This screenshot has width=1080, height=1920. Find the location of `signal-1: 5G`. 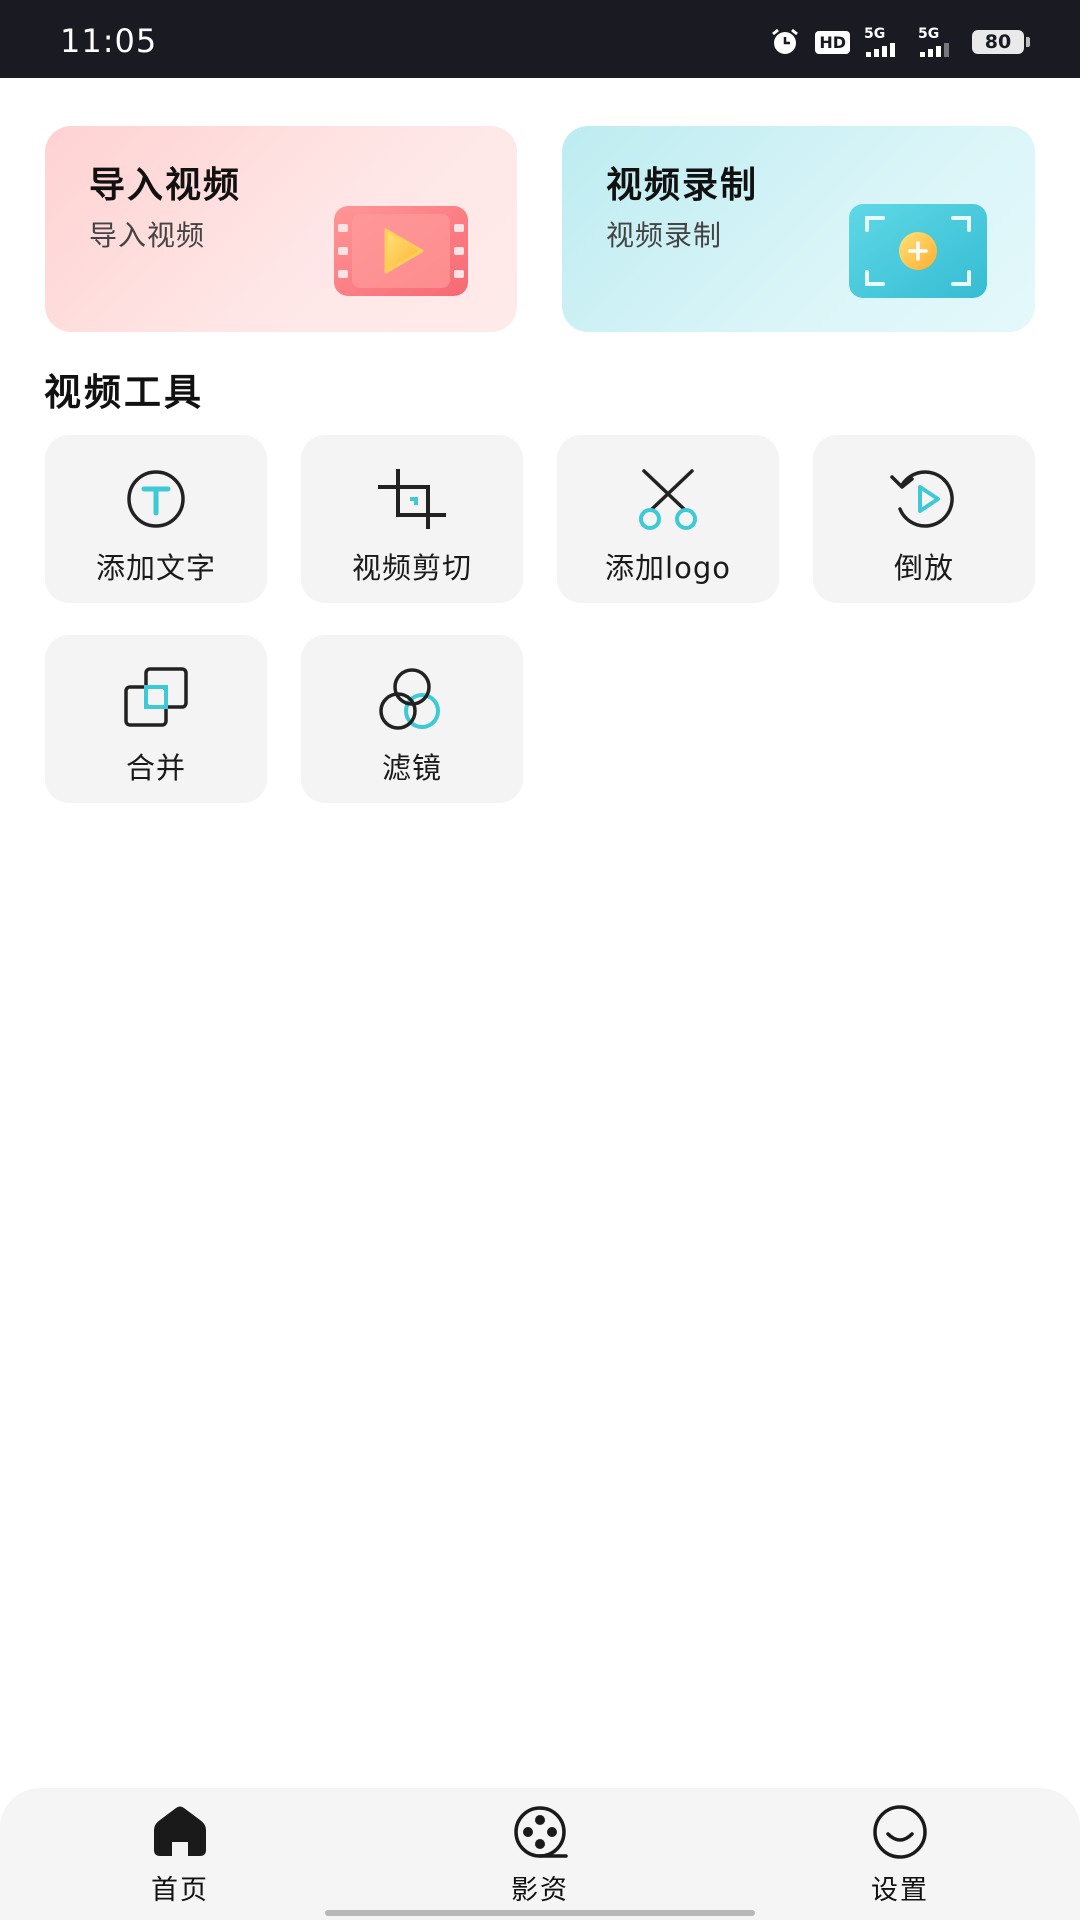

signal-1: 5G is located at coordinates (884, 42).